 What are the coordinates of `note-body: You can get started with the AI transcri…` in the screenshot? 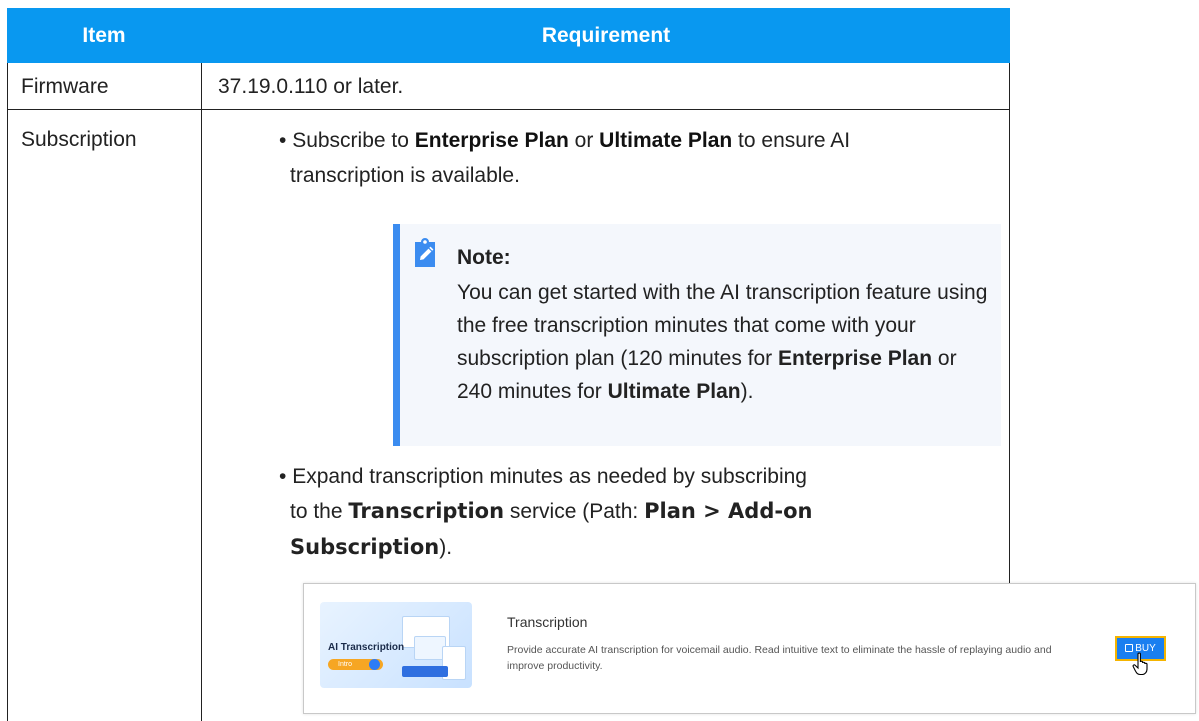 It's located at (722, 342).